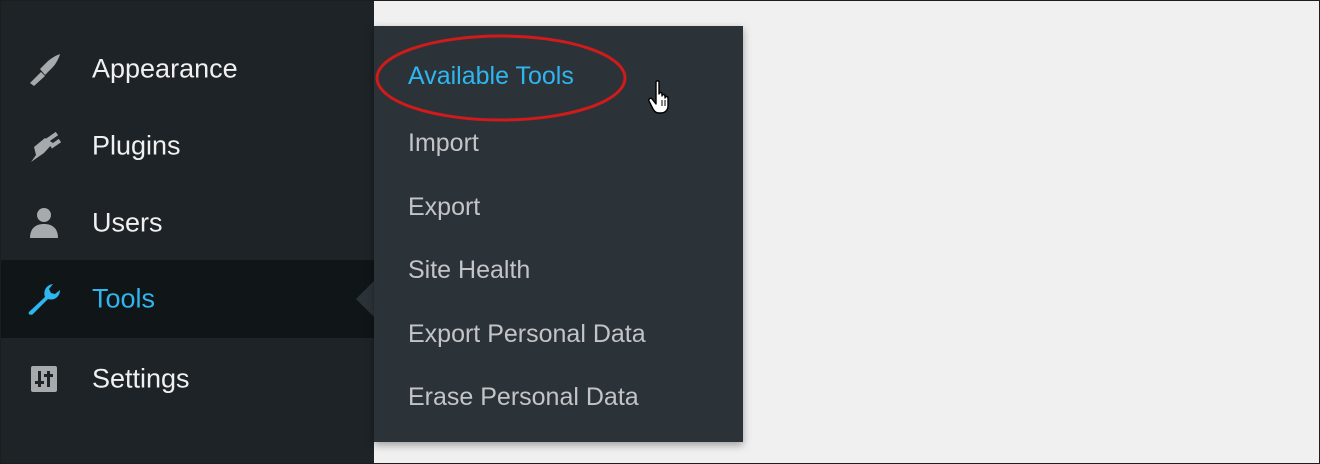 This screenshot has height=464, width=1320. I want to click on sidebar-item-label: Settings, so click(141, 378).